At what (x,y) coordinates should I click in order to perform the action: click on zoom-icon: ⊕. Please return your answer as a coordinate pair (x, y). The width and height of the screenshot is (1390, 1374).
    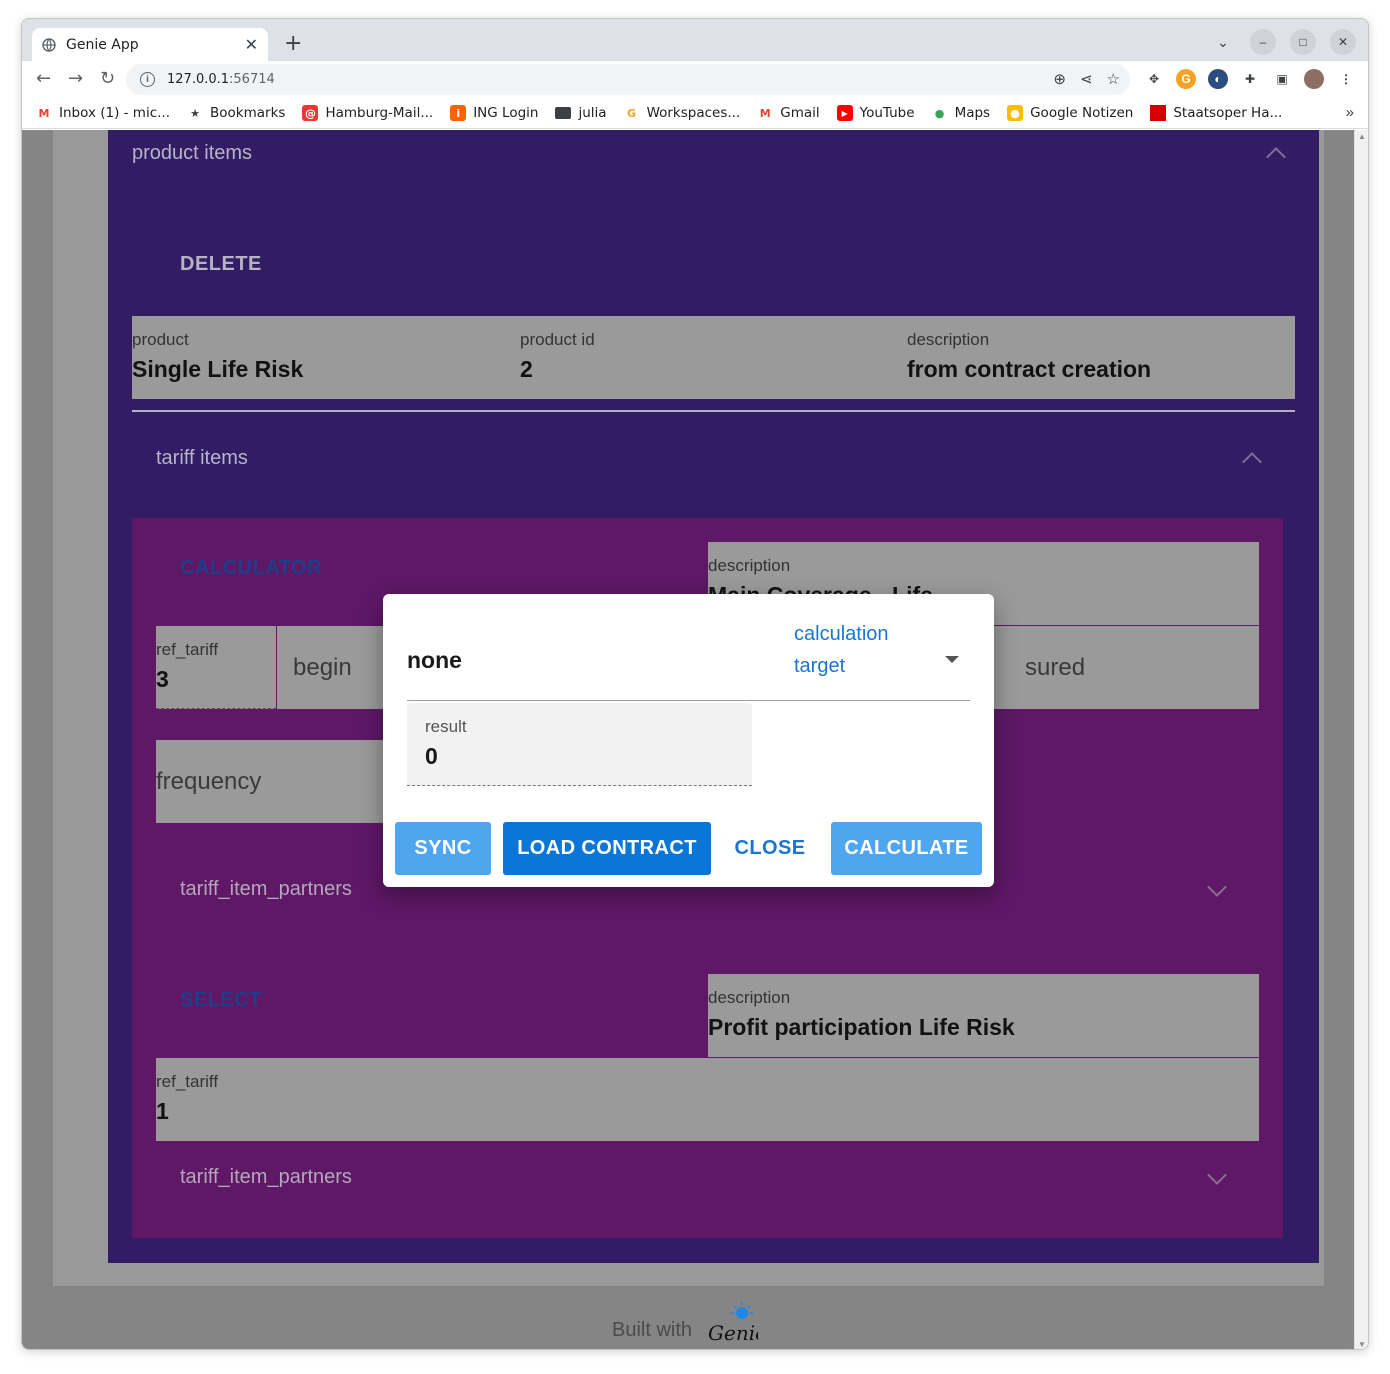
    Looking at the image, I should click on (1059, 79).